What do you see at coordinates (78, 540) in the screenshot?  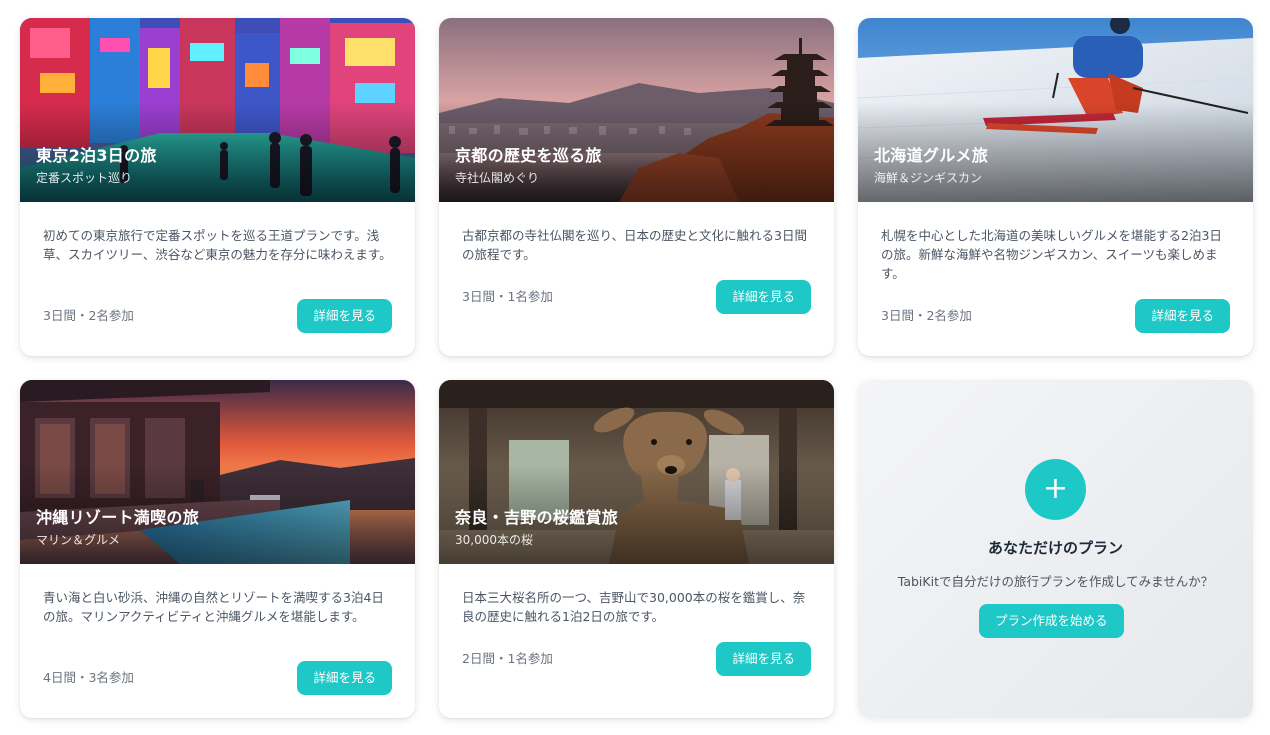 I see `plan-subtitle: マリン＆グルメ` at bounding box center [78, 540].